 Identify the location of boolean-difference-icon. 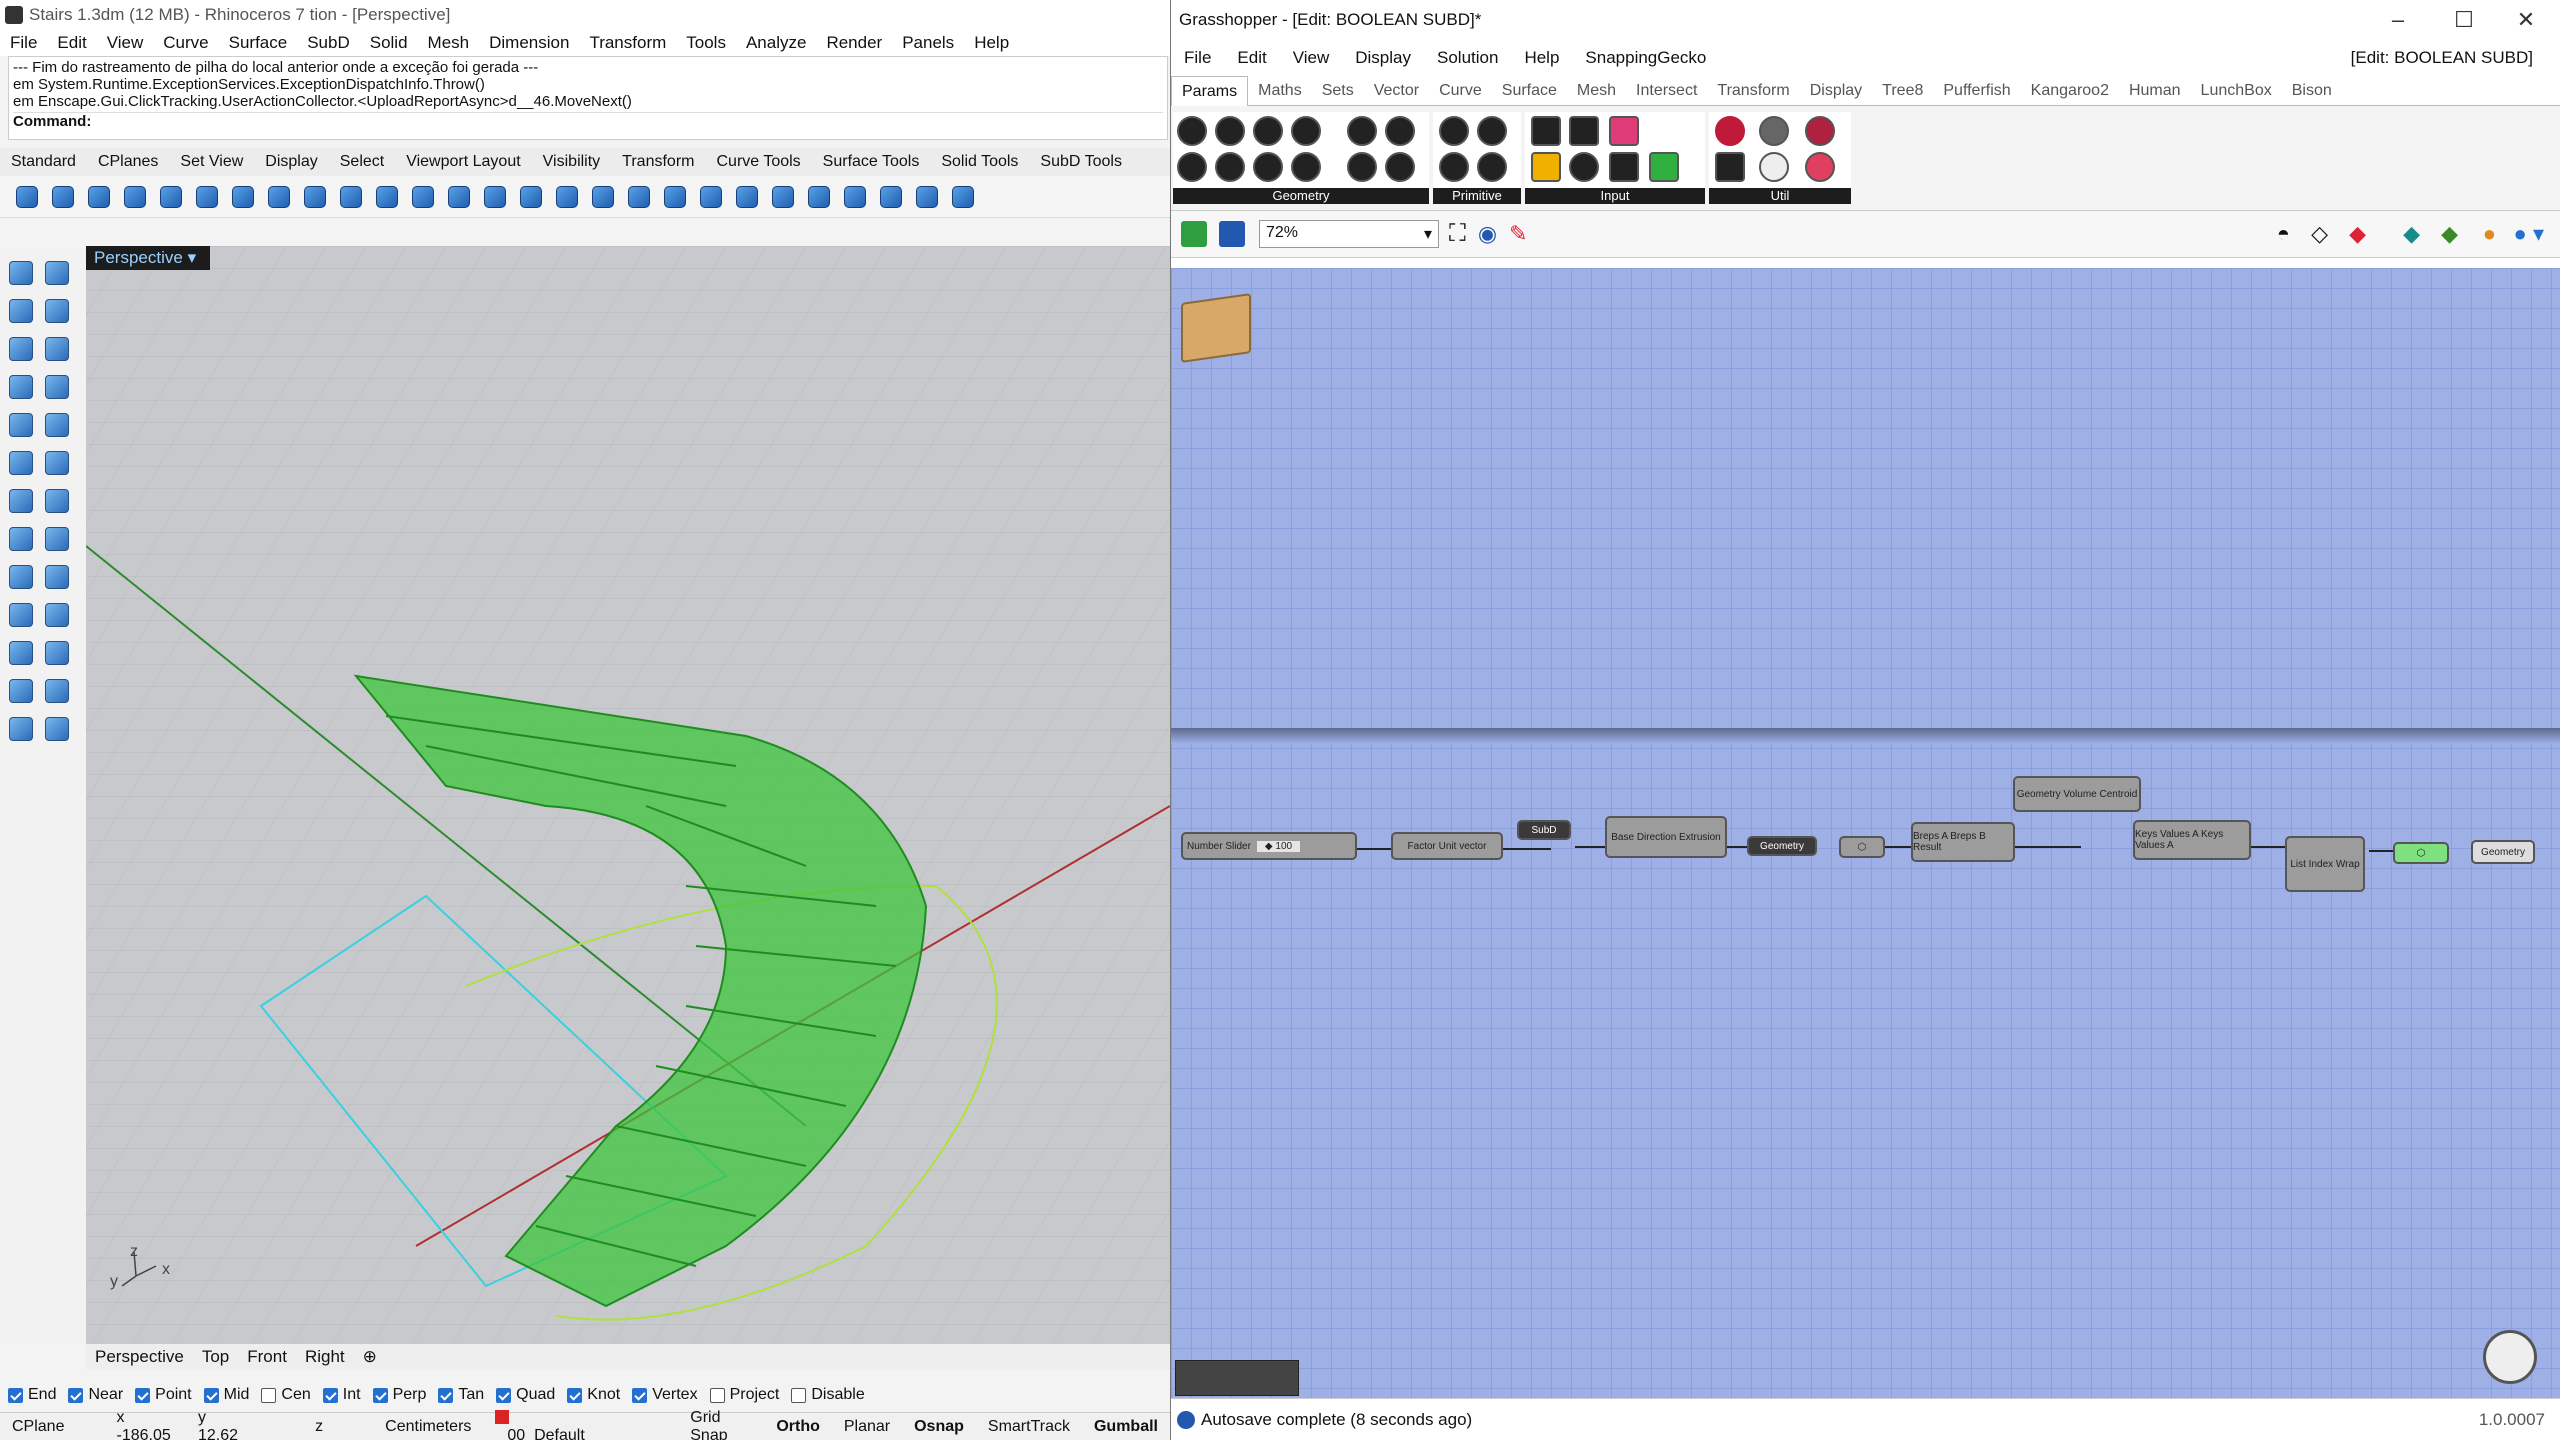
(639, 197).